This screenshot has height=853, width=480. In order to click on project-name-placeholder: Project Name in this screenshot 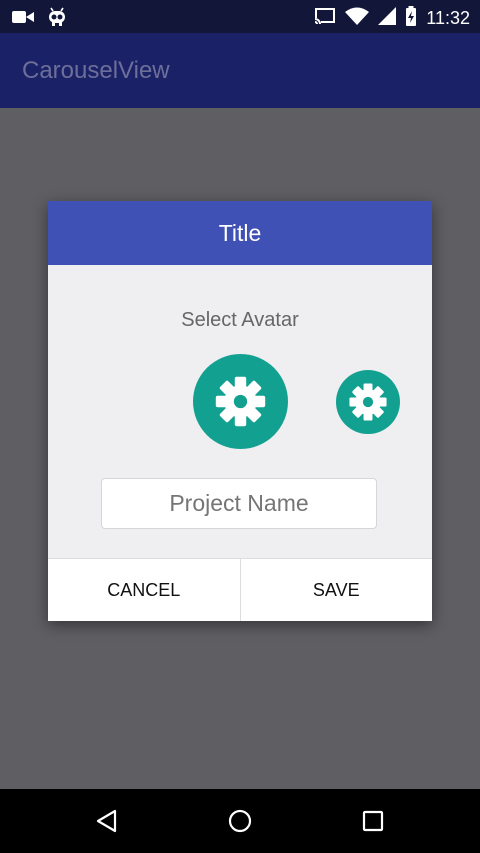, I will do `click(239, 503)`.